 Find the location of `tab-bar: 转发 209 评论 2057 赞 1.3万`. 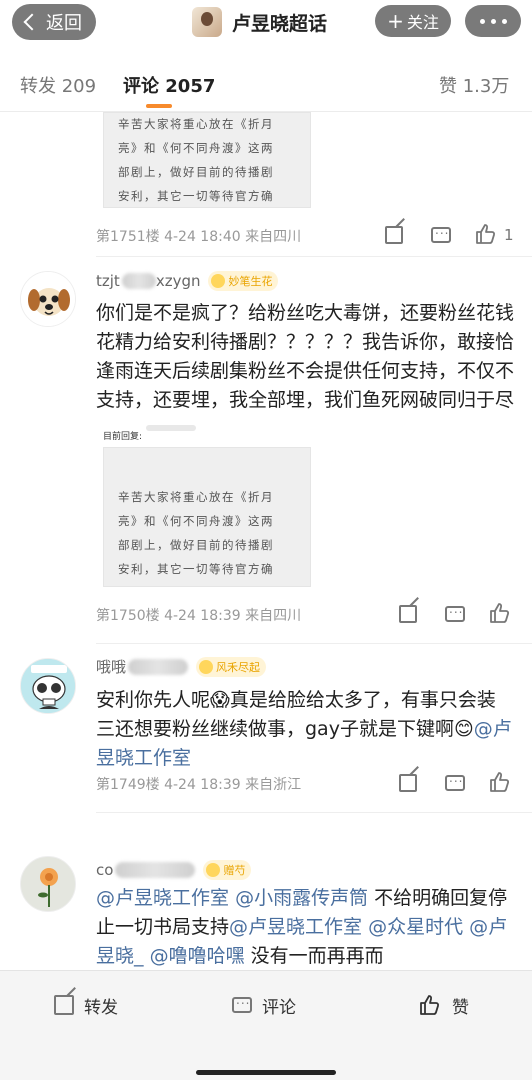

tab-bar: 转发 209 评论 2057 赞 1.3万 is located at coordinates (266, 85).